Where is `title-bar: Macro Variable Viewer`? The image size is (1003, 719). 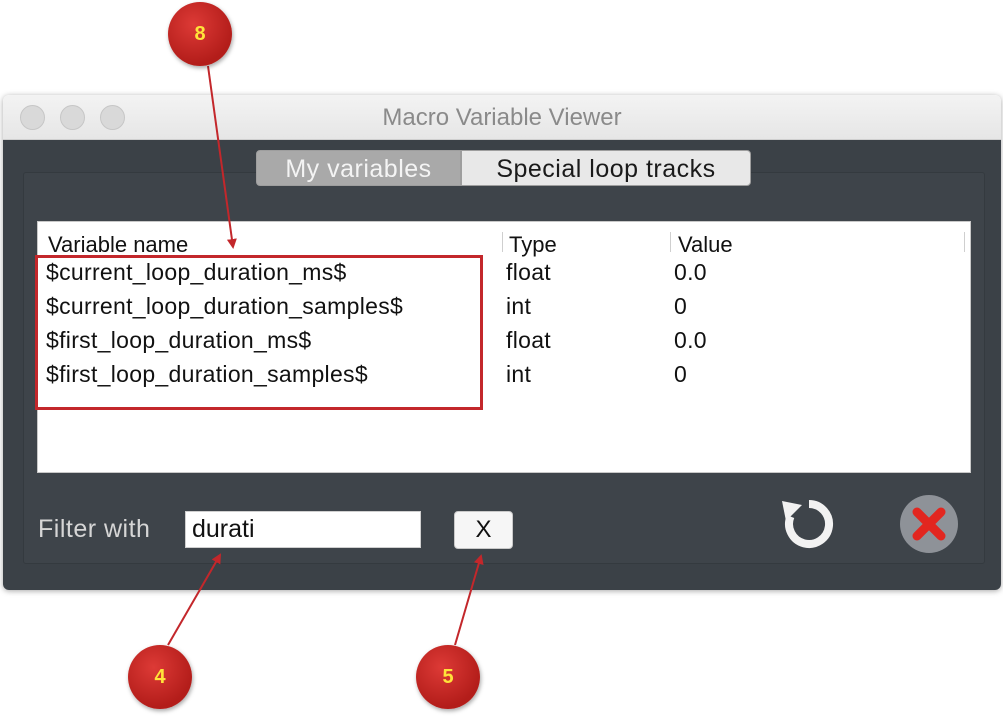
title-bar: Macro Variable Viewer is located at coordinates (502, 117).